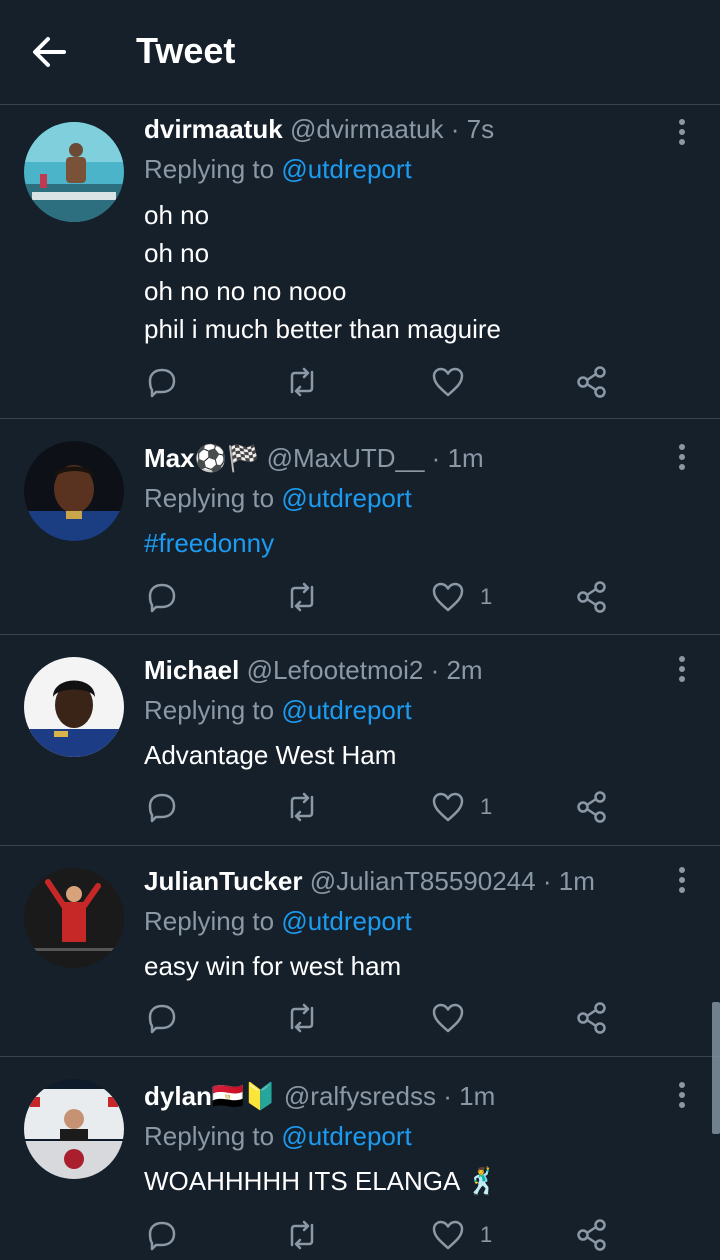 The height and width of the screenshot is (1260, 720). Describe the element at coordinates (177, 253) in the screenshot. I see `tweet-line: oh no` at that location.